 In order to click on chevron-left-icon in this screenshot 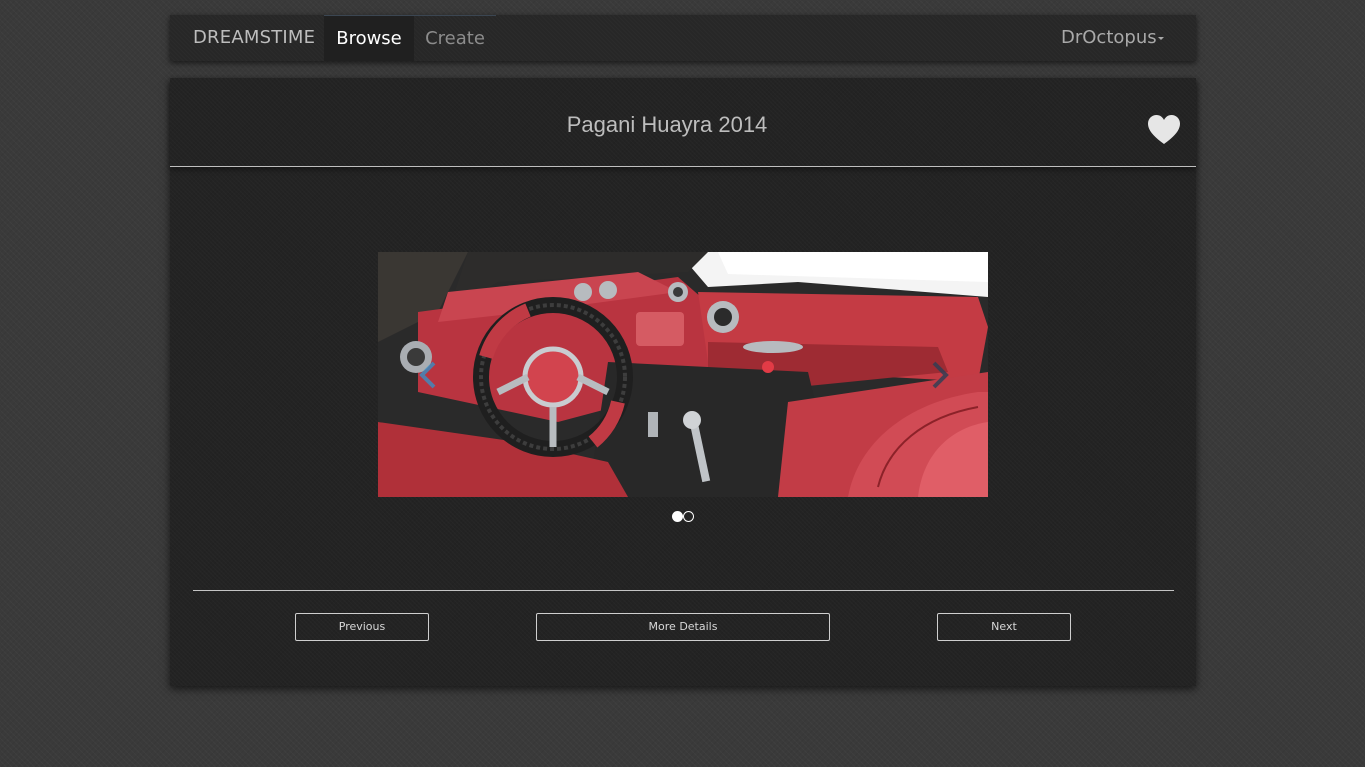, I will do `click(427, 375)`.